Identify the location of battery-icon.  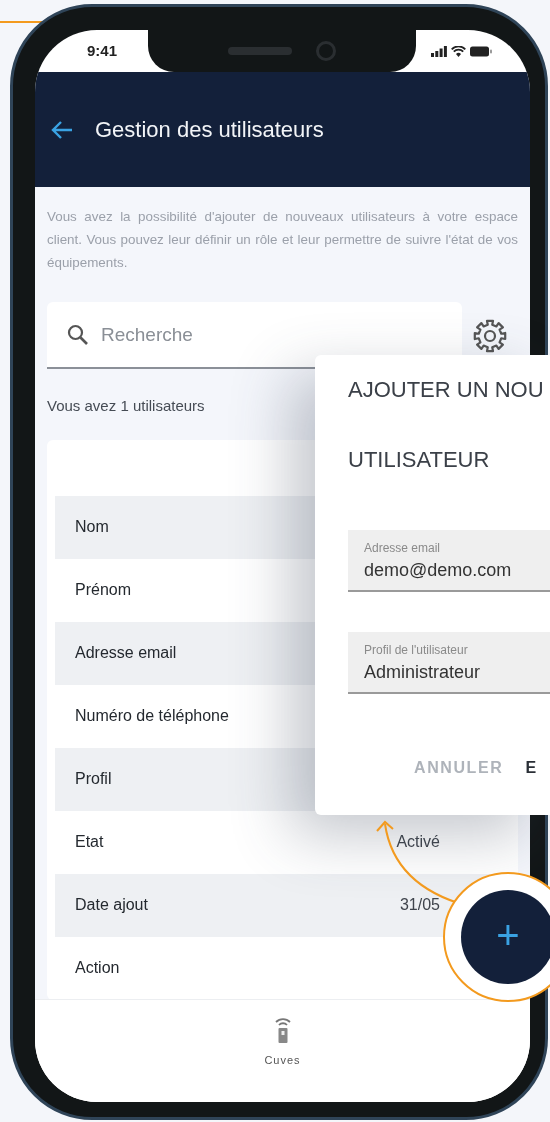
(481, 51).